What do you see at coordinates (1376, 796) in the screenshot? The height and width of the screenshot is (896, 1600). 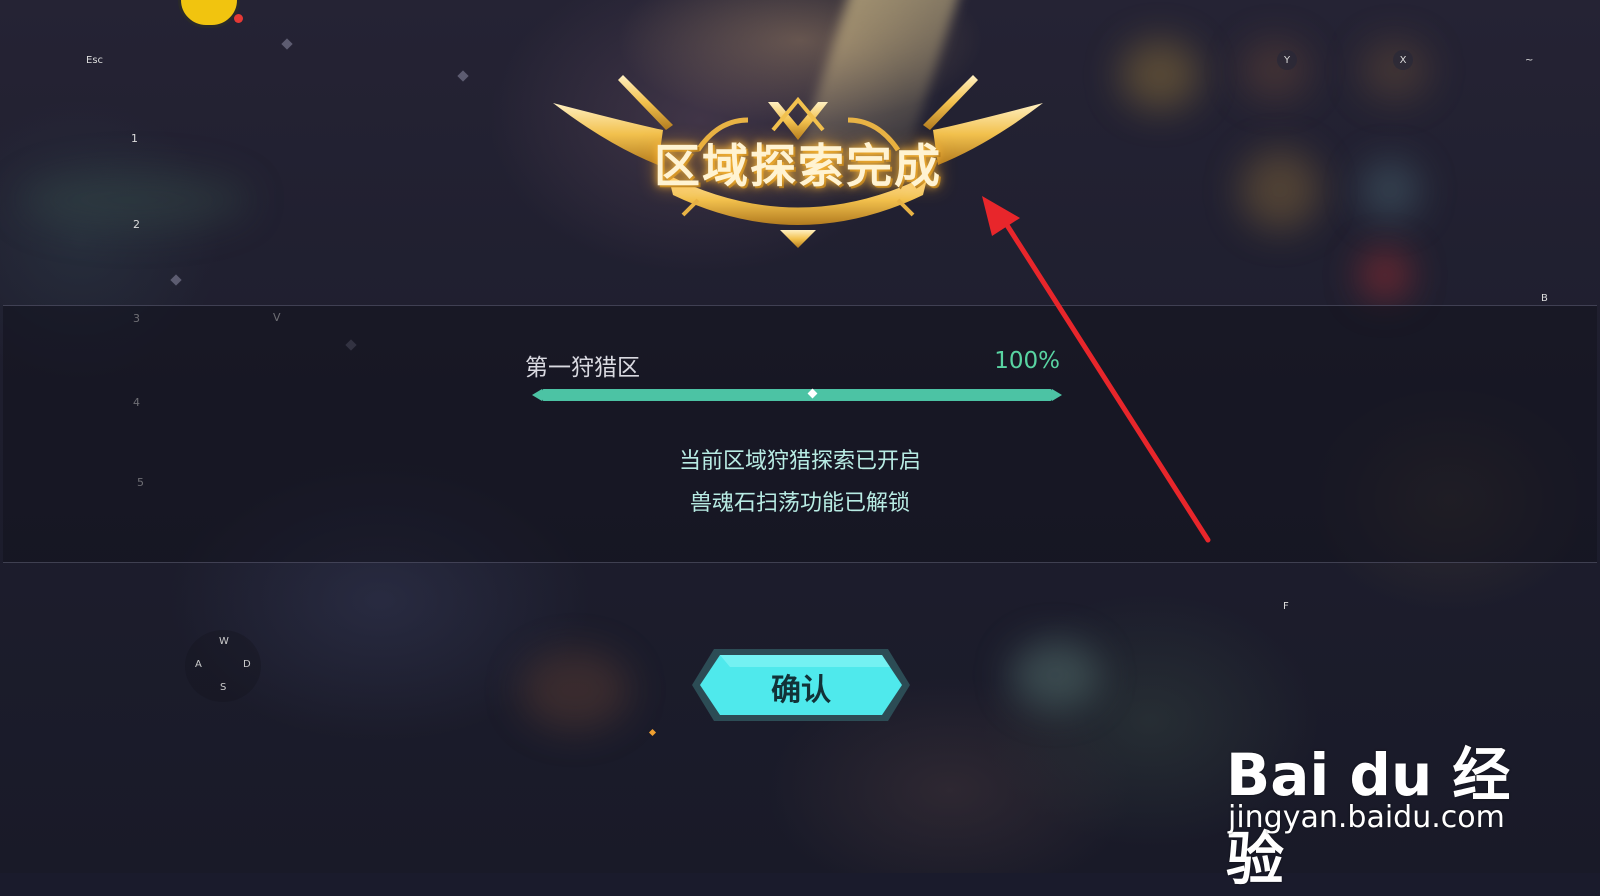 I see `baidu-jingyan-watermark: Bai du 经验 jingyan.baidu.com` at bounding box center [1376, 796].